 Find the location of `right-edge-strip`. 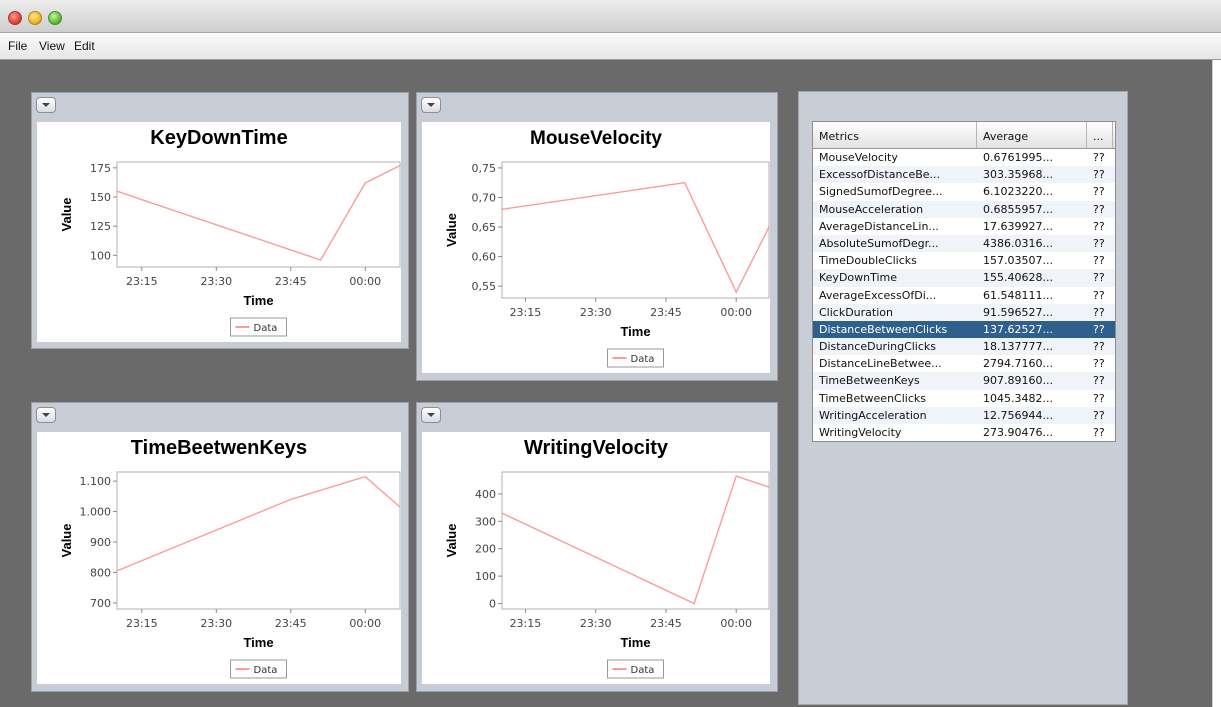

right-edge-strip is located at coordinates (1216, 383).